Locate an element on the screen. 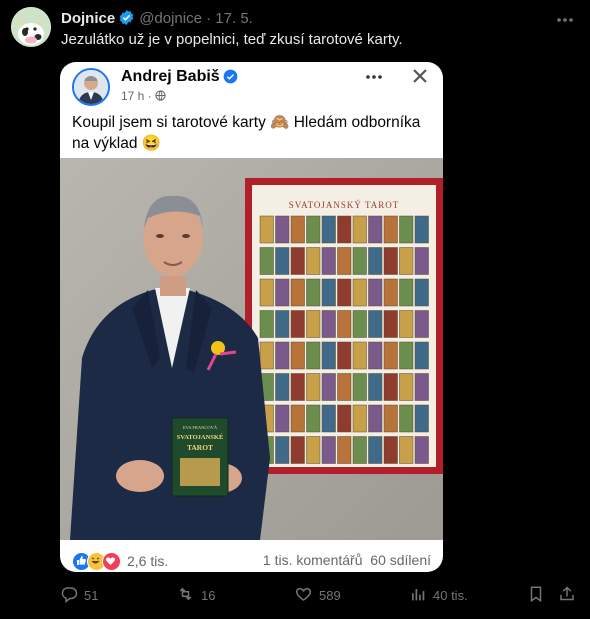 The height and width of the screenshot is (619, 590). fb-shares-count: 60 sdílení is located at coordinates (400, 560).